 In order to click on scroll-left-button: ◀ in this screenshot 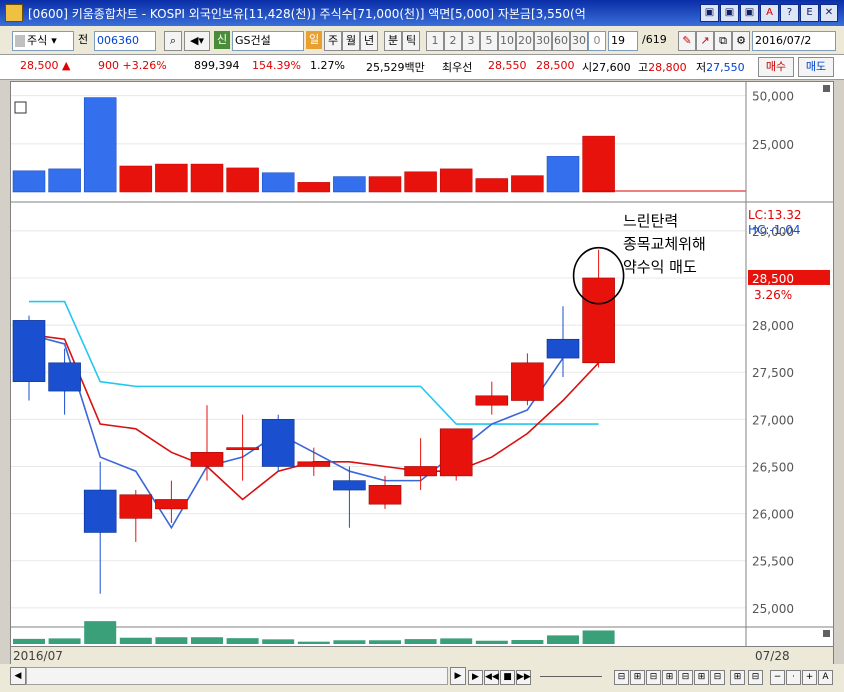, I will do `click(18, 676)`.